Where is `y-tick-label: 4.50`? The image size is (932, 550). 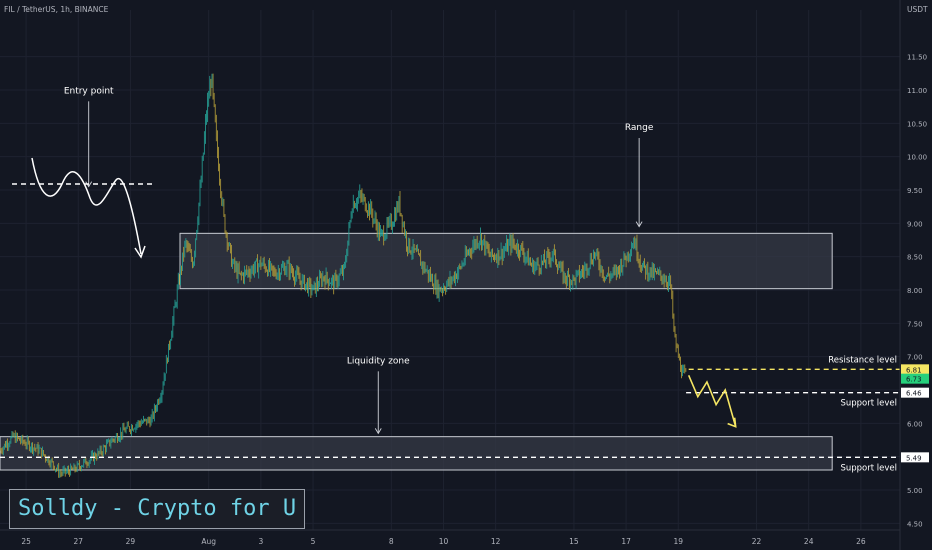 y-tick-label: 4.50 is located at coordinates (915, 524).